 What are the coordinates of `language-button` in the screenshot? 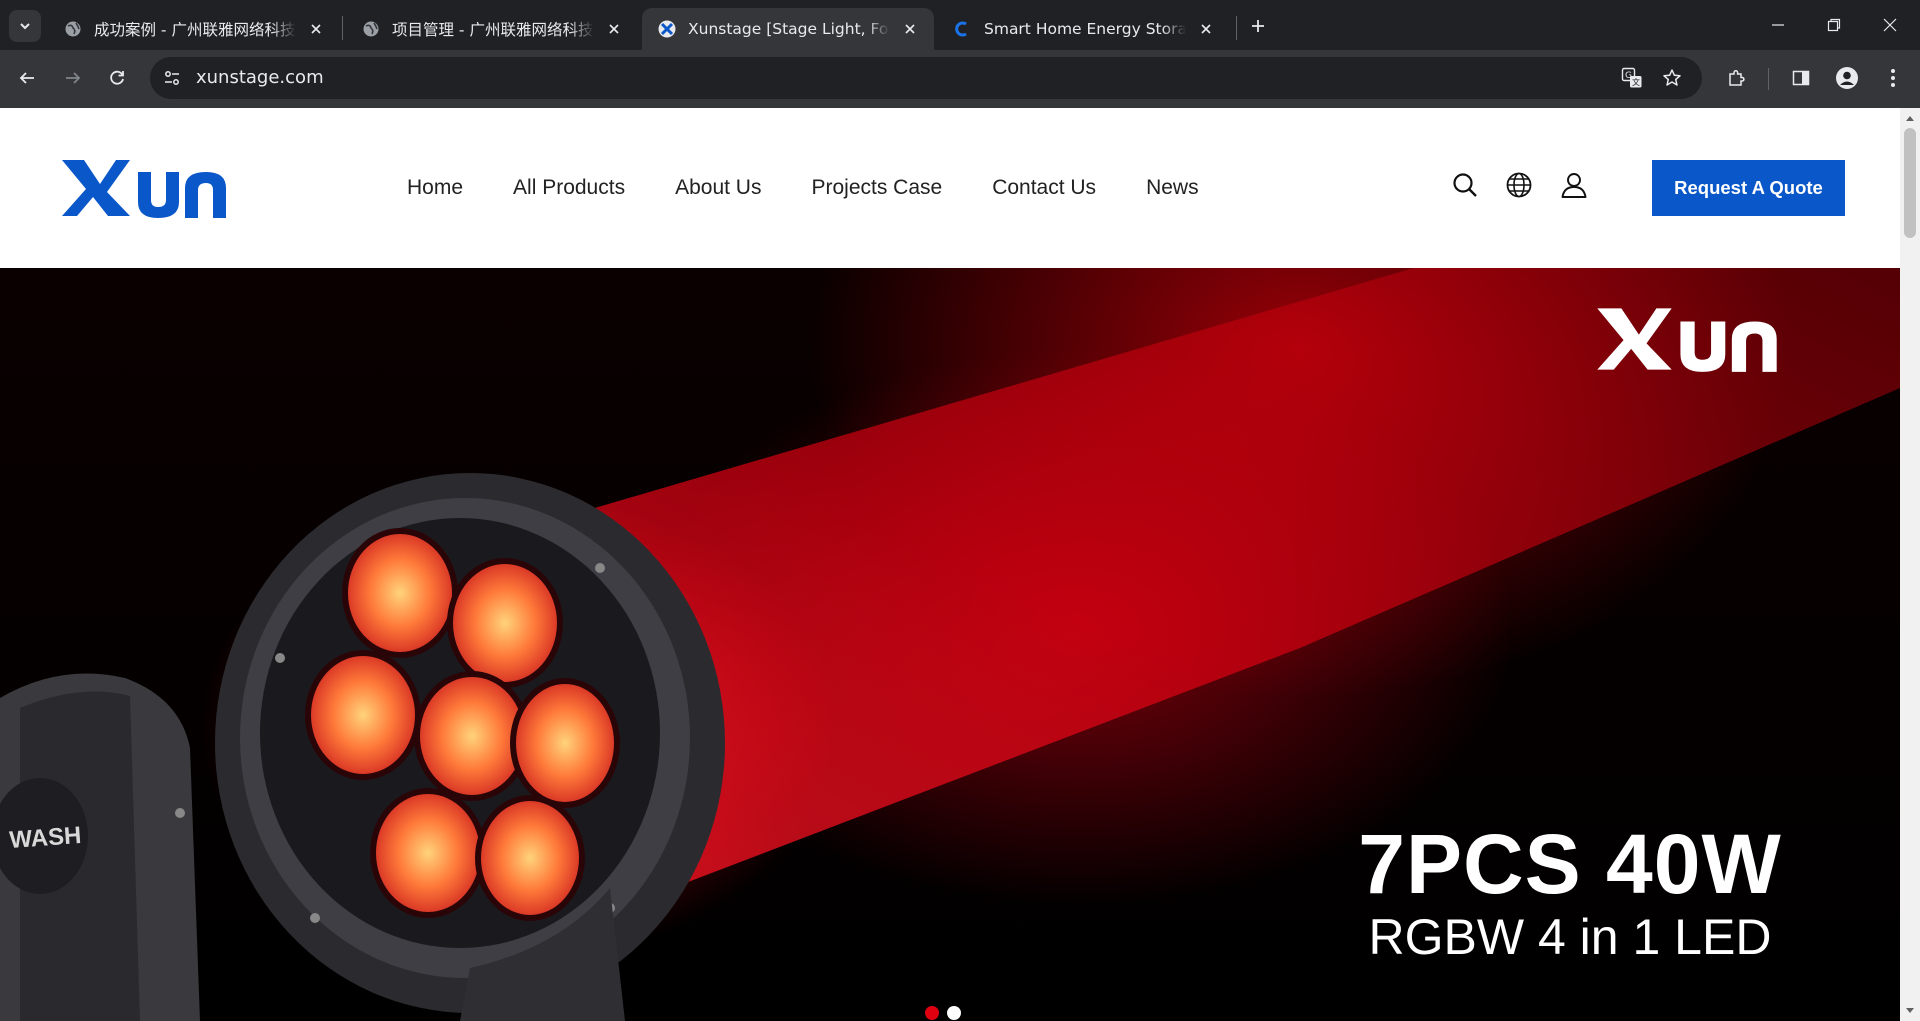 It's located at (1519, 185).